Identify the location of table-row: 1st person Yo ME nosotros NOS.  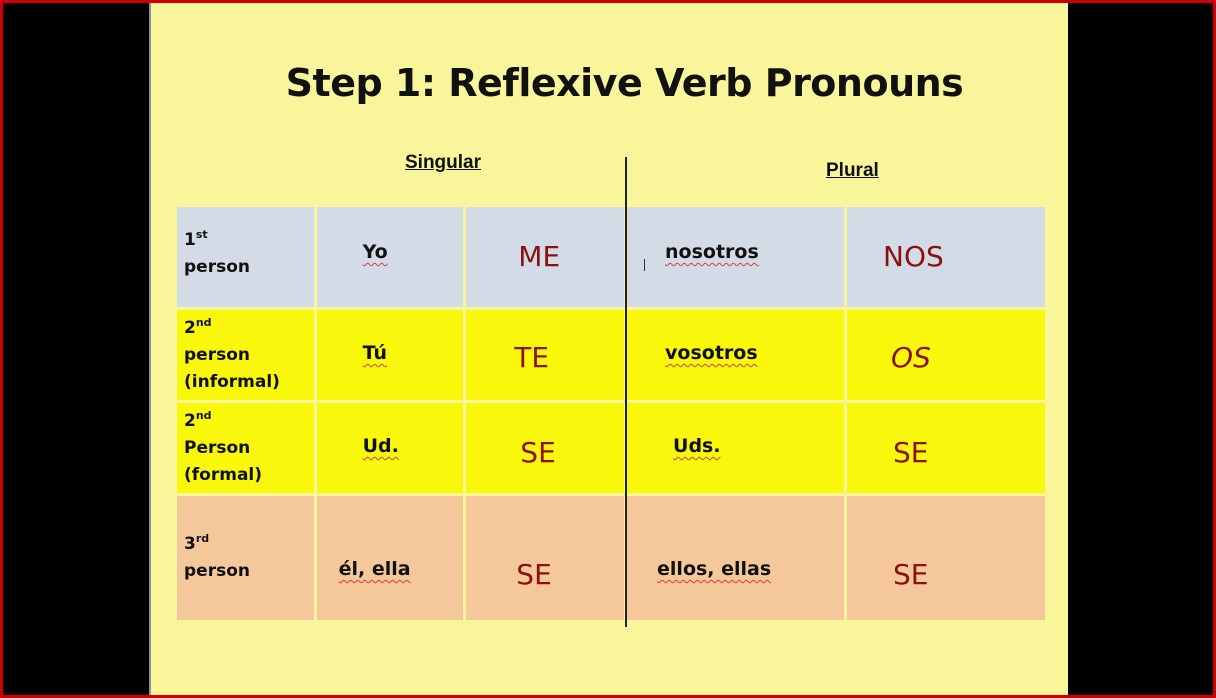
(611, 257).